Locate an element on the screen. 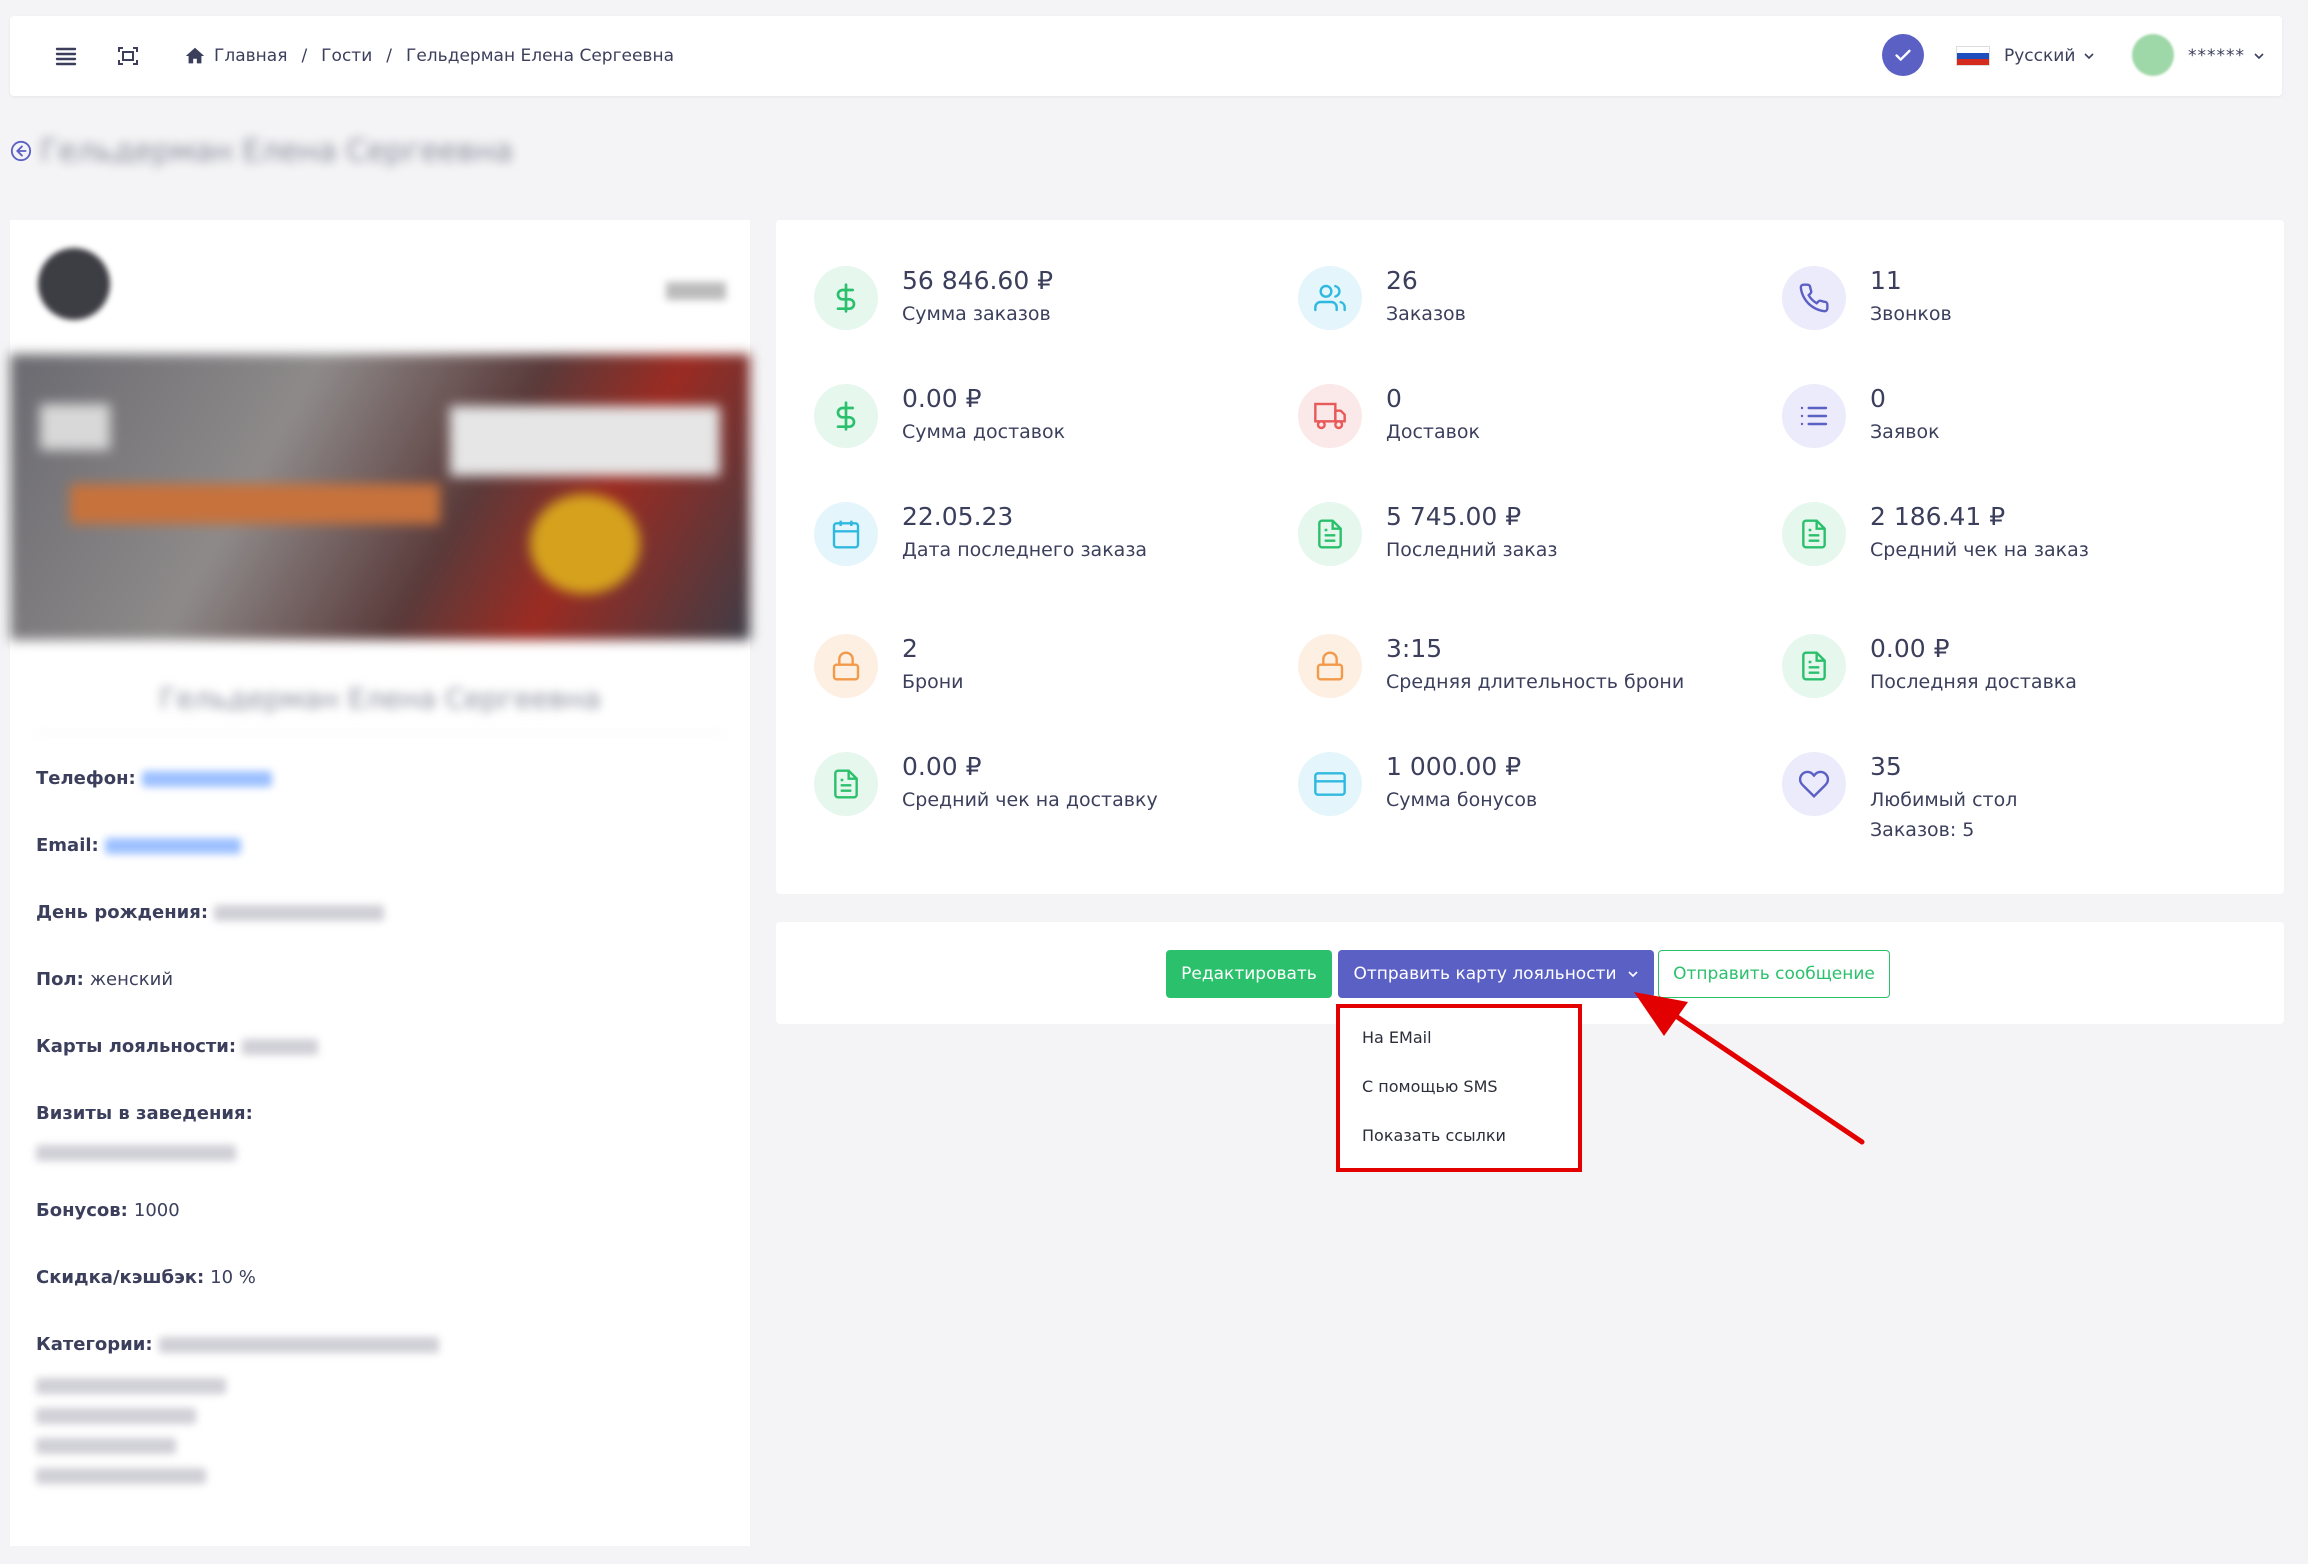 This screenshot has height=1564, width=2308. lock-icon is located at coordinates (846, 666).